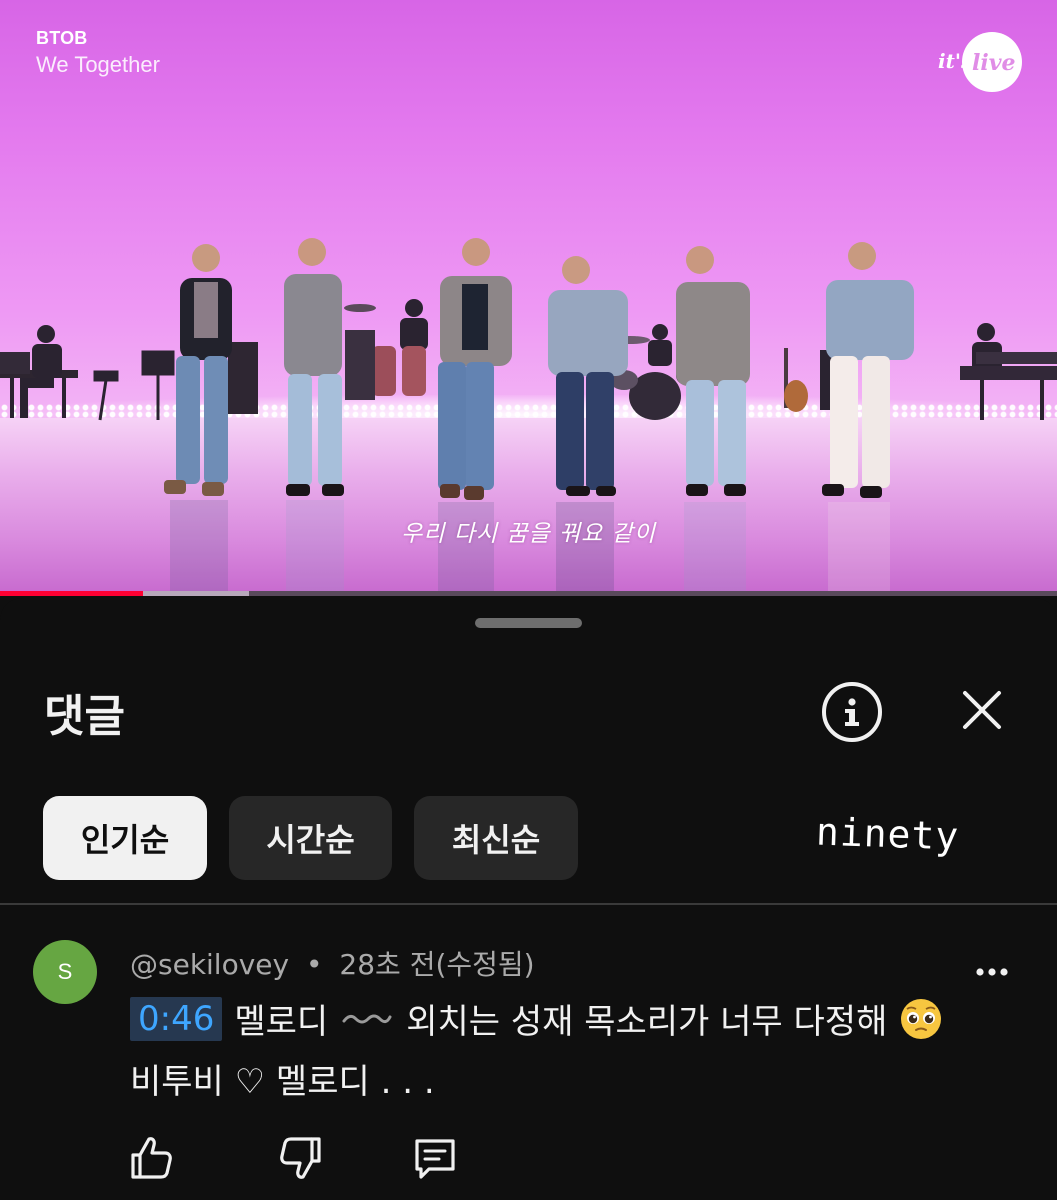 This screenshot has width=1057, height=1200. Describe the element at coordinates (888, 834) in the screenshot. I see `handwritten-overlay-text: ninety` at that location.